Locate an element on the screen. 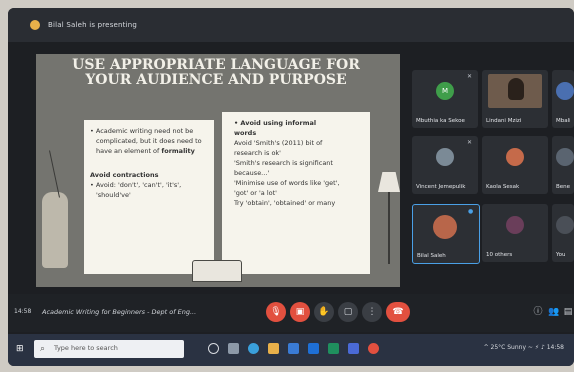  participant-tile-others: 10 others is located at coordinates (515, 233).